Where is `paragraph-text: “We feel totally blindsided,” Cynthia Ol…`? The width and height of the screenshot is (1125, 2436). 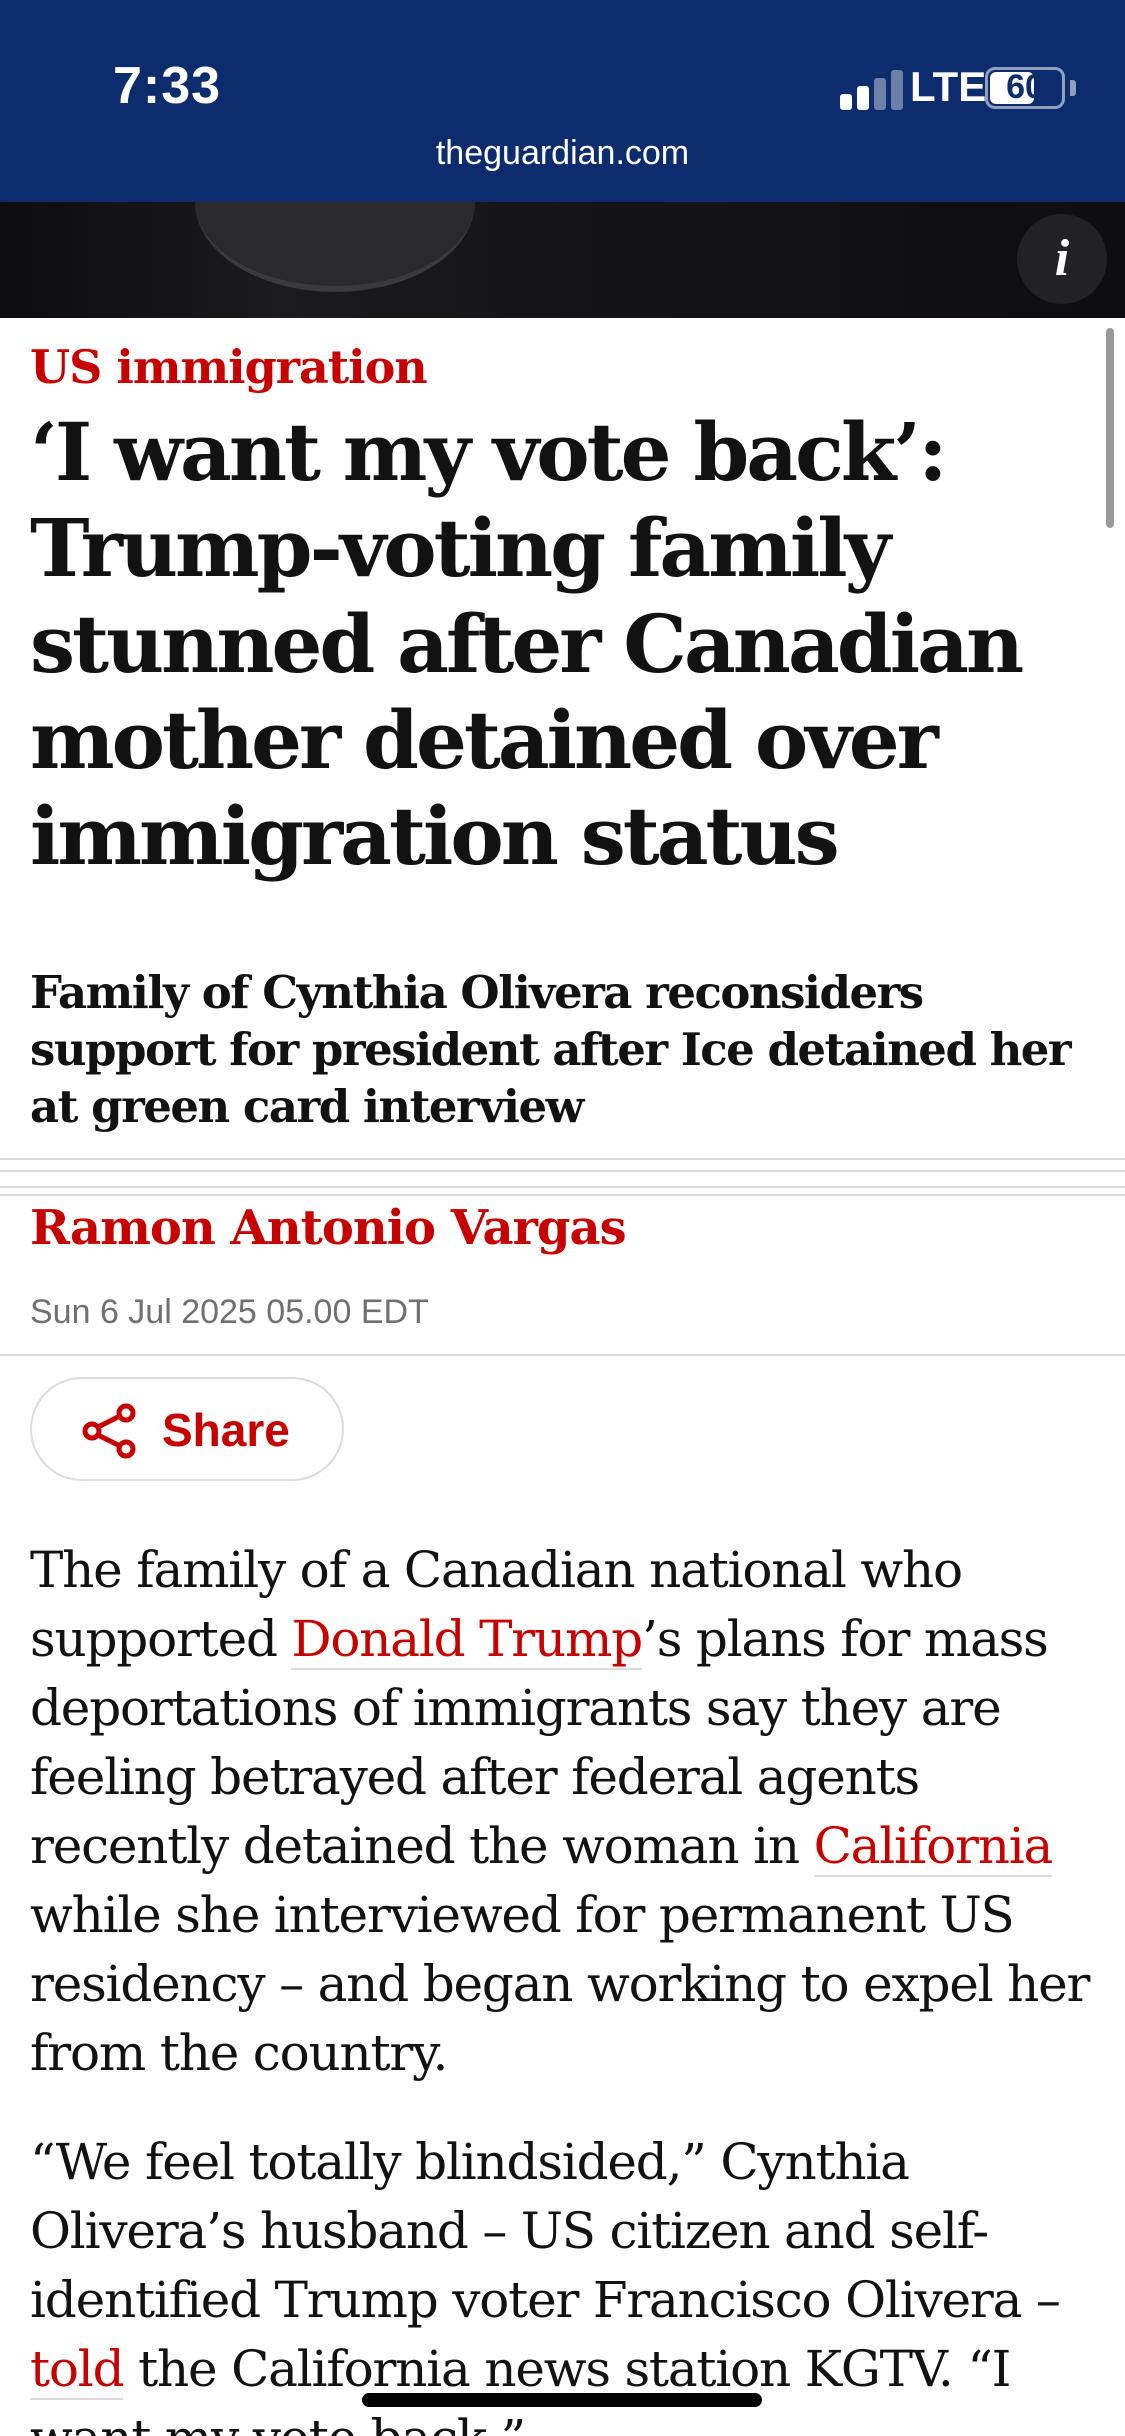
paragraph-text: “We feel totally blindsided,” Cynthia Ol… is located at coordinates (545, 2231).